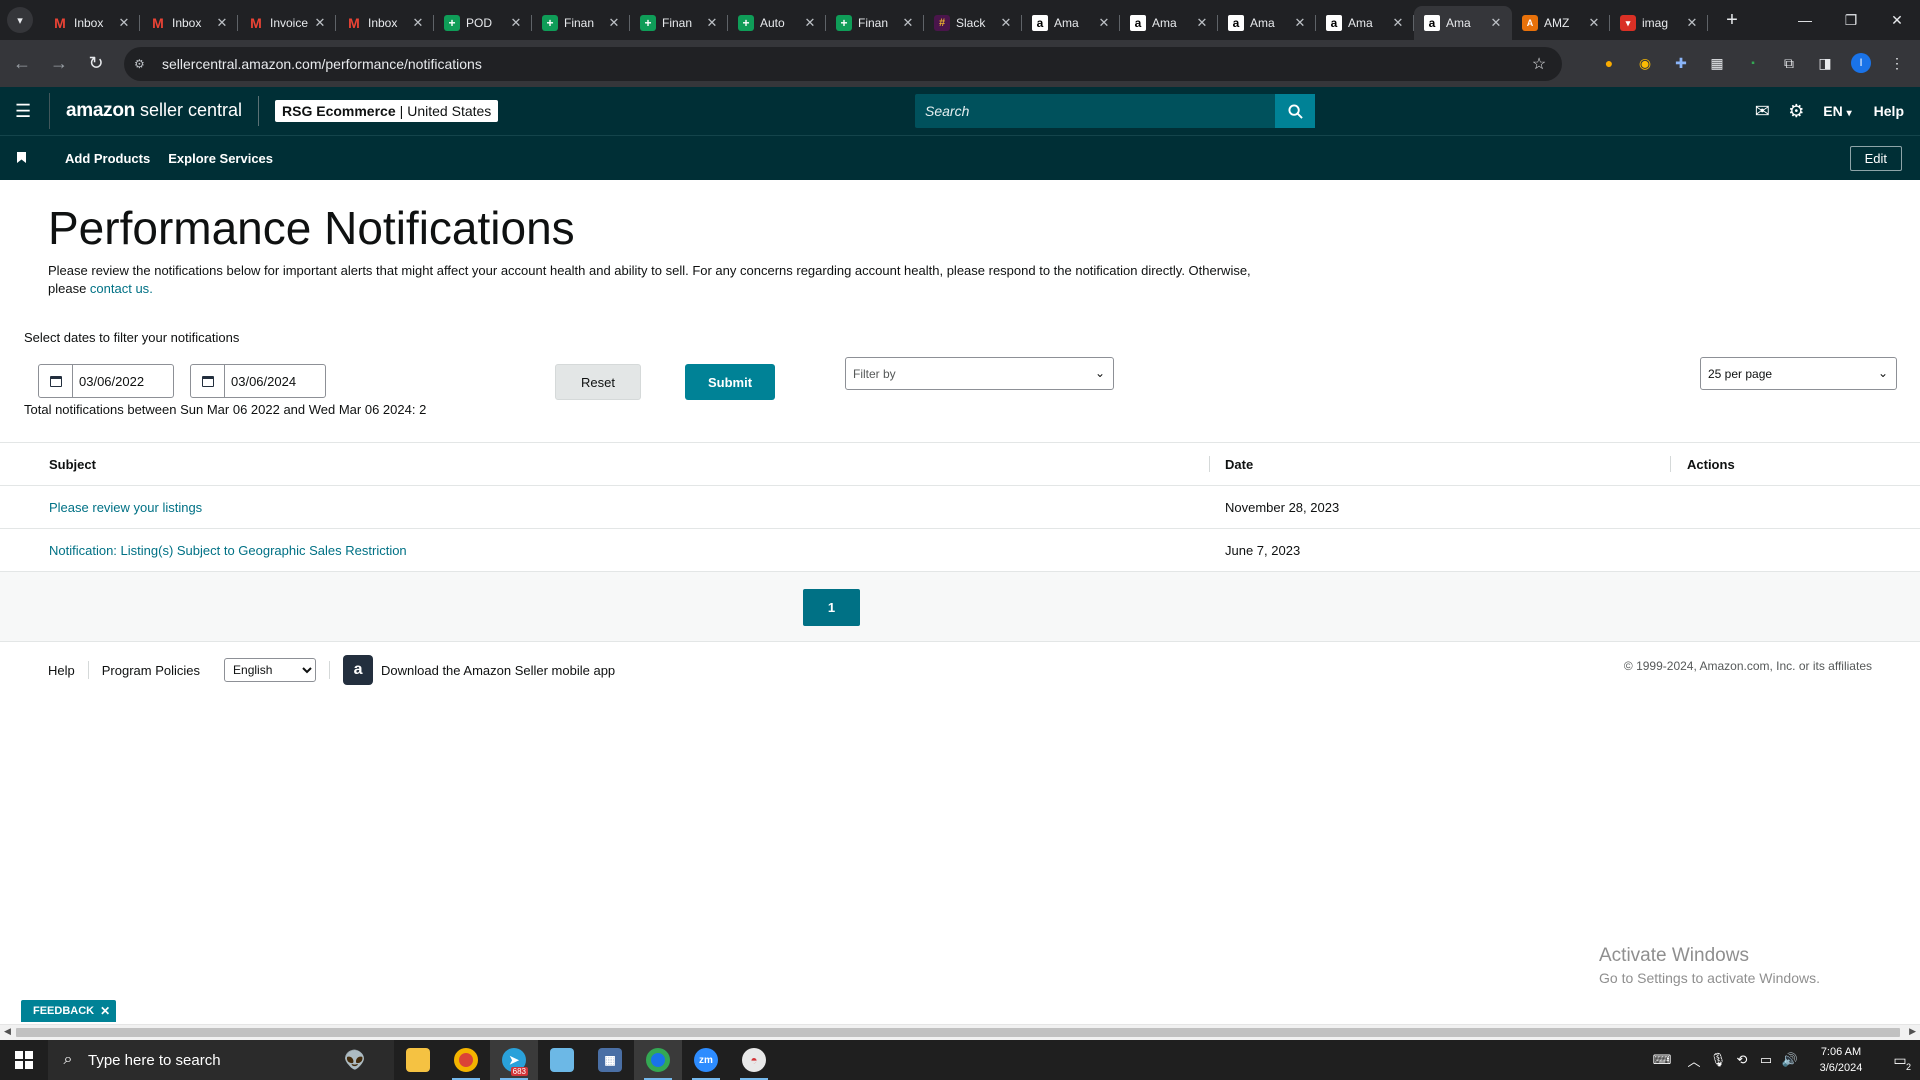 The width and height of the screenshot is (1920, 1080). Describe the element at coordinates (61, 670) in the screenshot. I see `footer-help-link: Help` at that location.